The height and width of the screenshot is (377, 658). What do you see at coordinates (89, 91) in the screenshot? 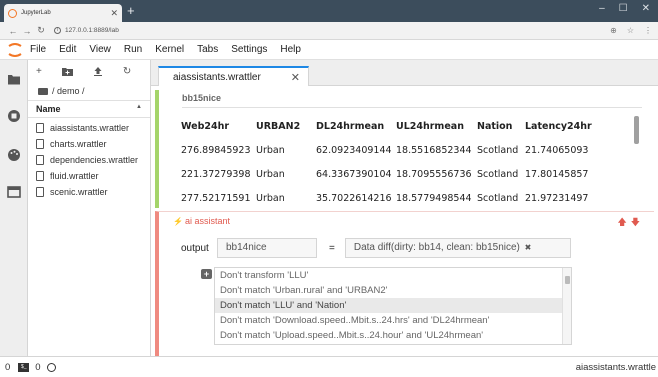
I see `breadcrumb: / demo /` at bounding box center [89, 91].